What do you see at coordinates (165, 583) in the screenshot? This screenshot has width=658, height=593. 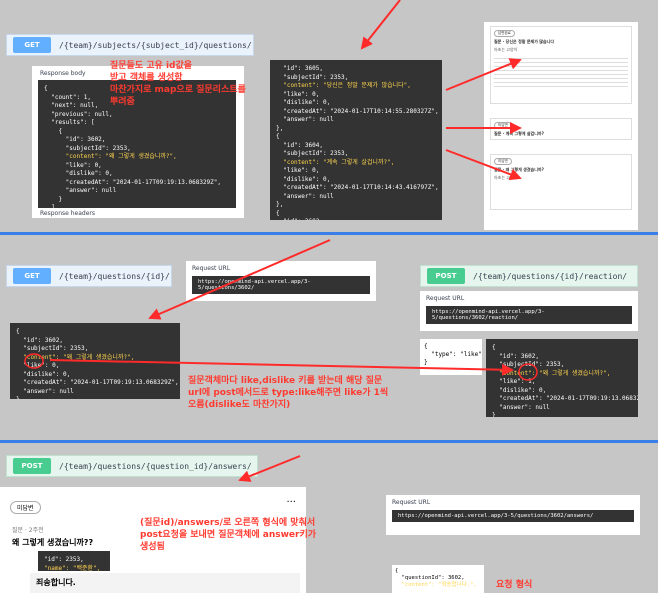 I see `answer-text: 죄송합니다.` at bounding box center [165, 583].